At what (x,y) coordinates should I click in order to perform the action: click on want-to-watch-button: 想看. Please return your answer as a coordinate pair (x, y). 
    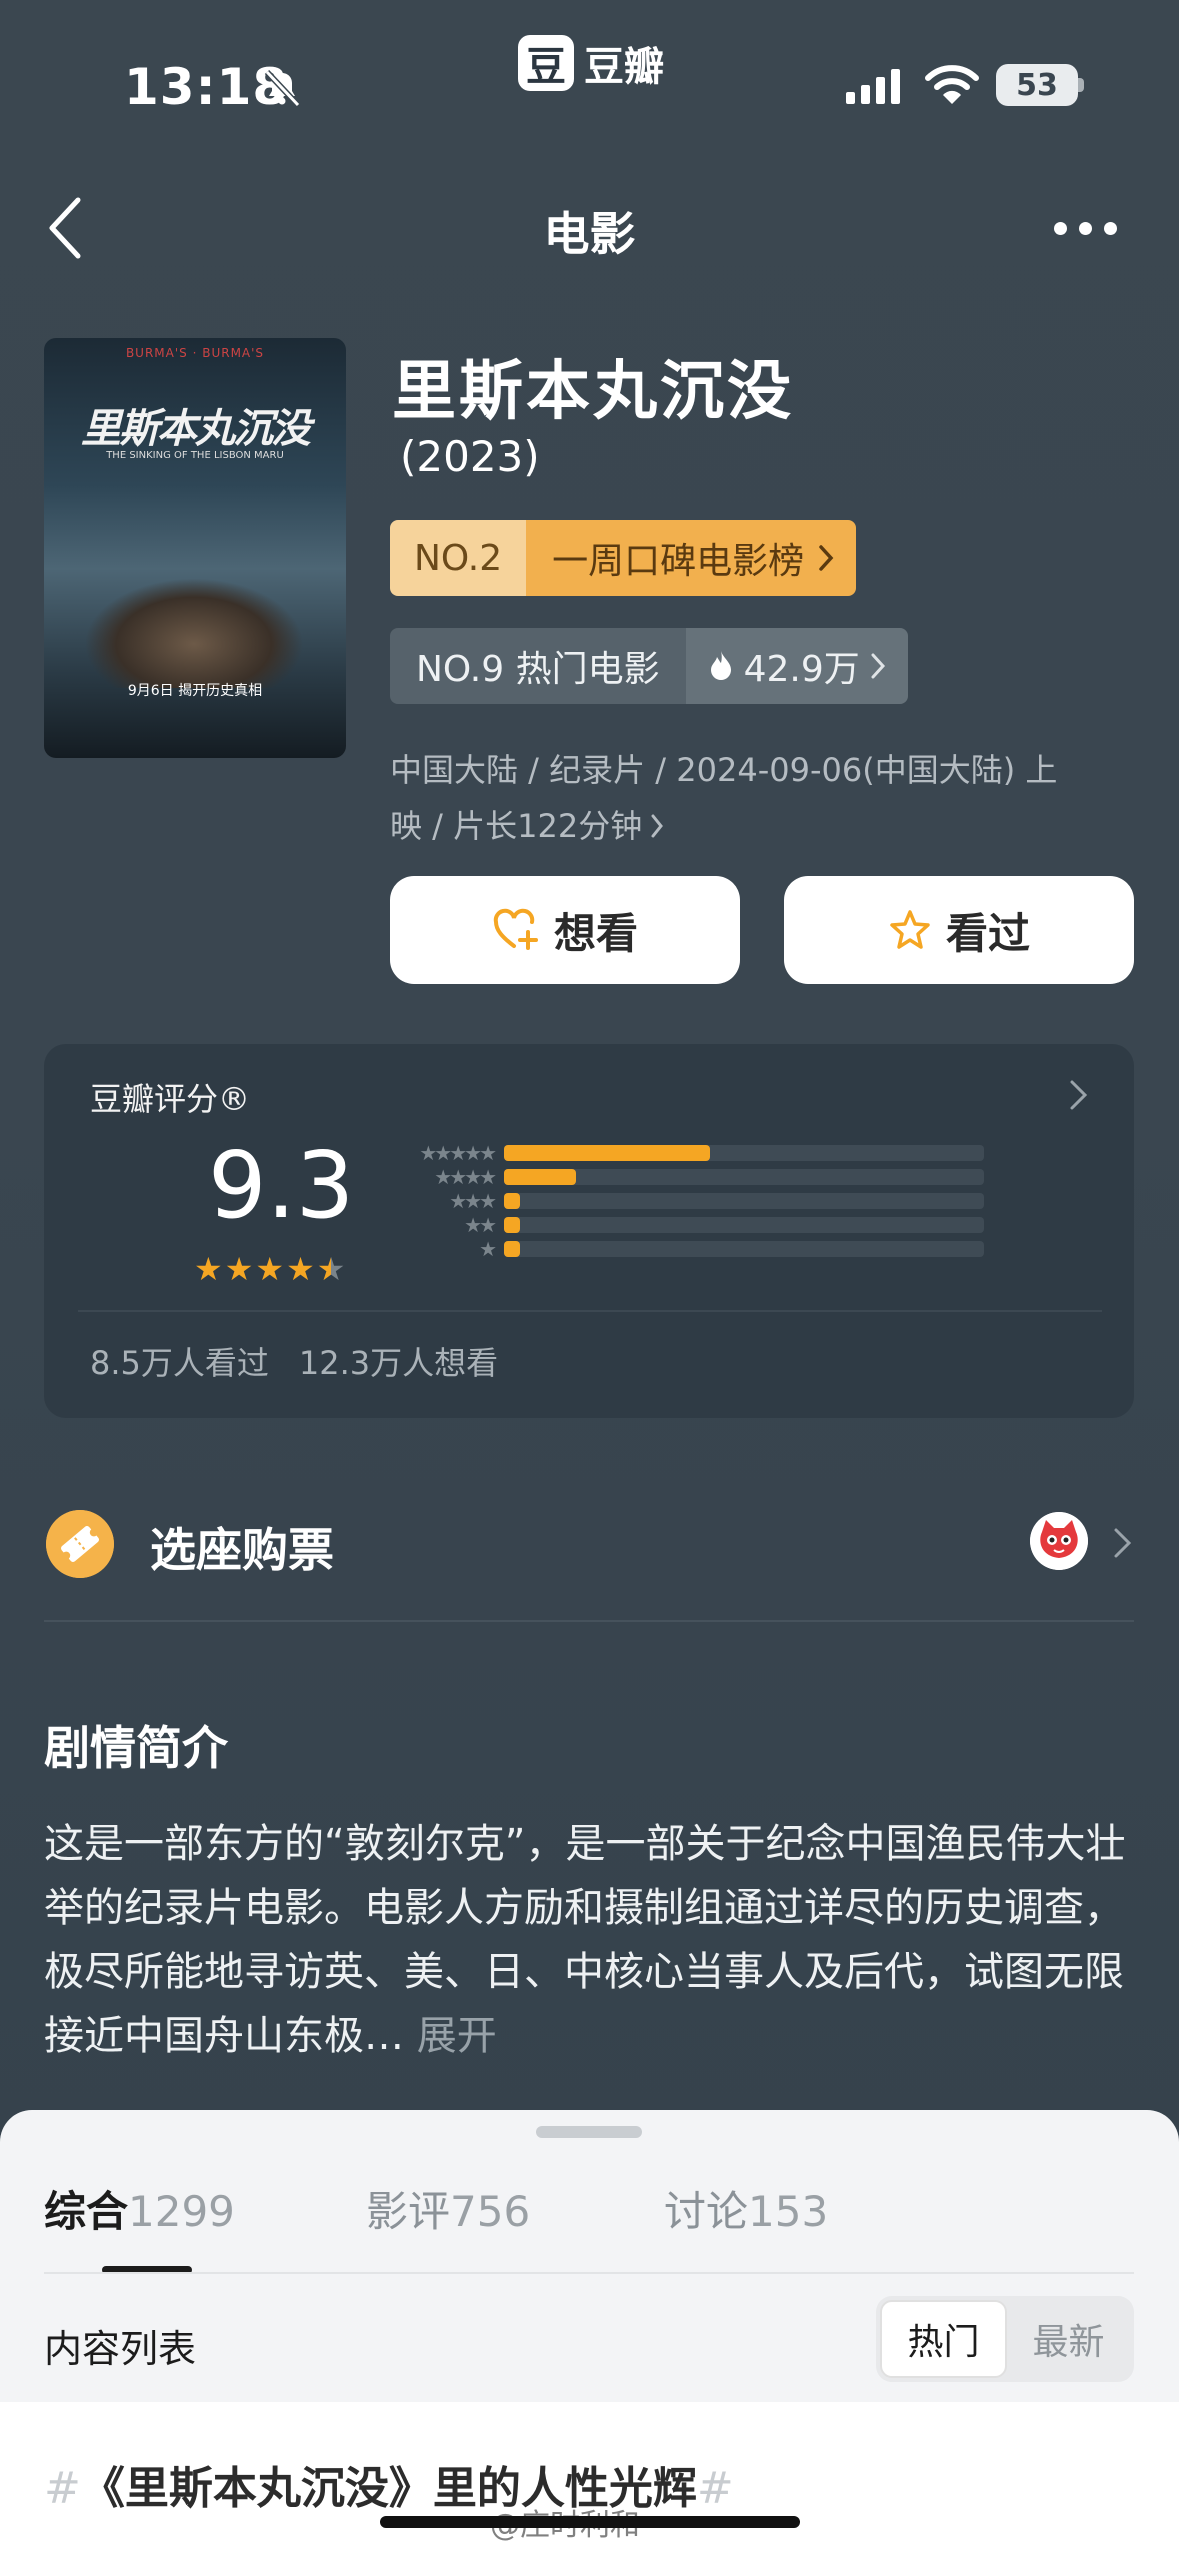
    Looking at the image, I should click on (565, 930).